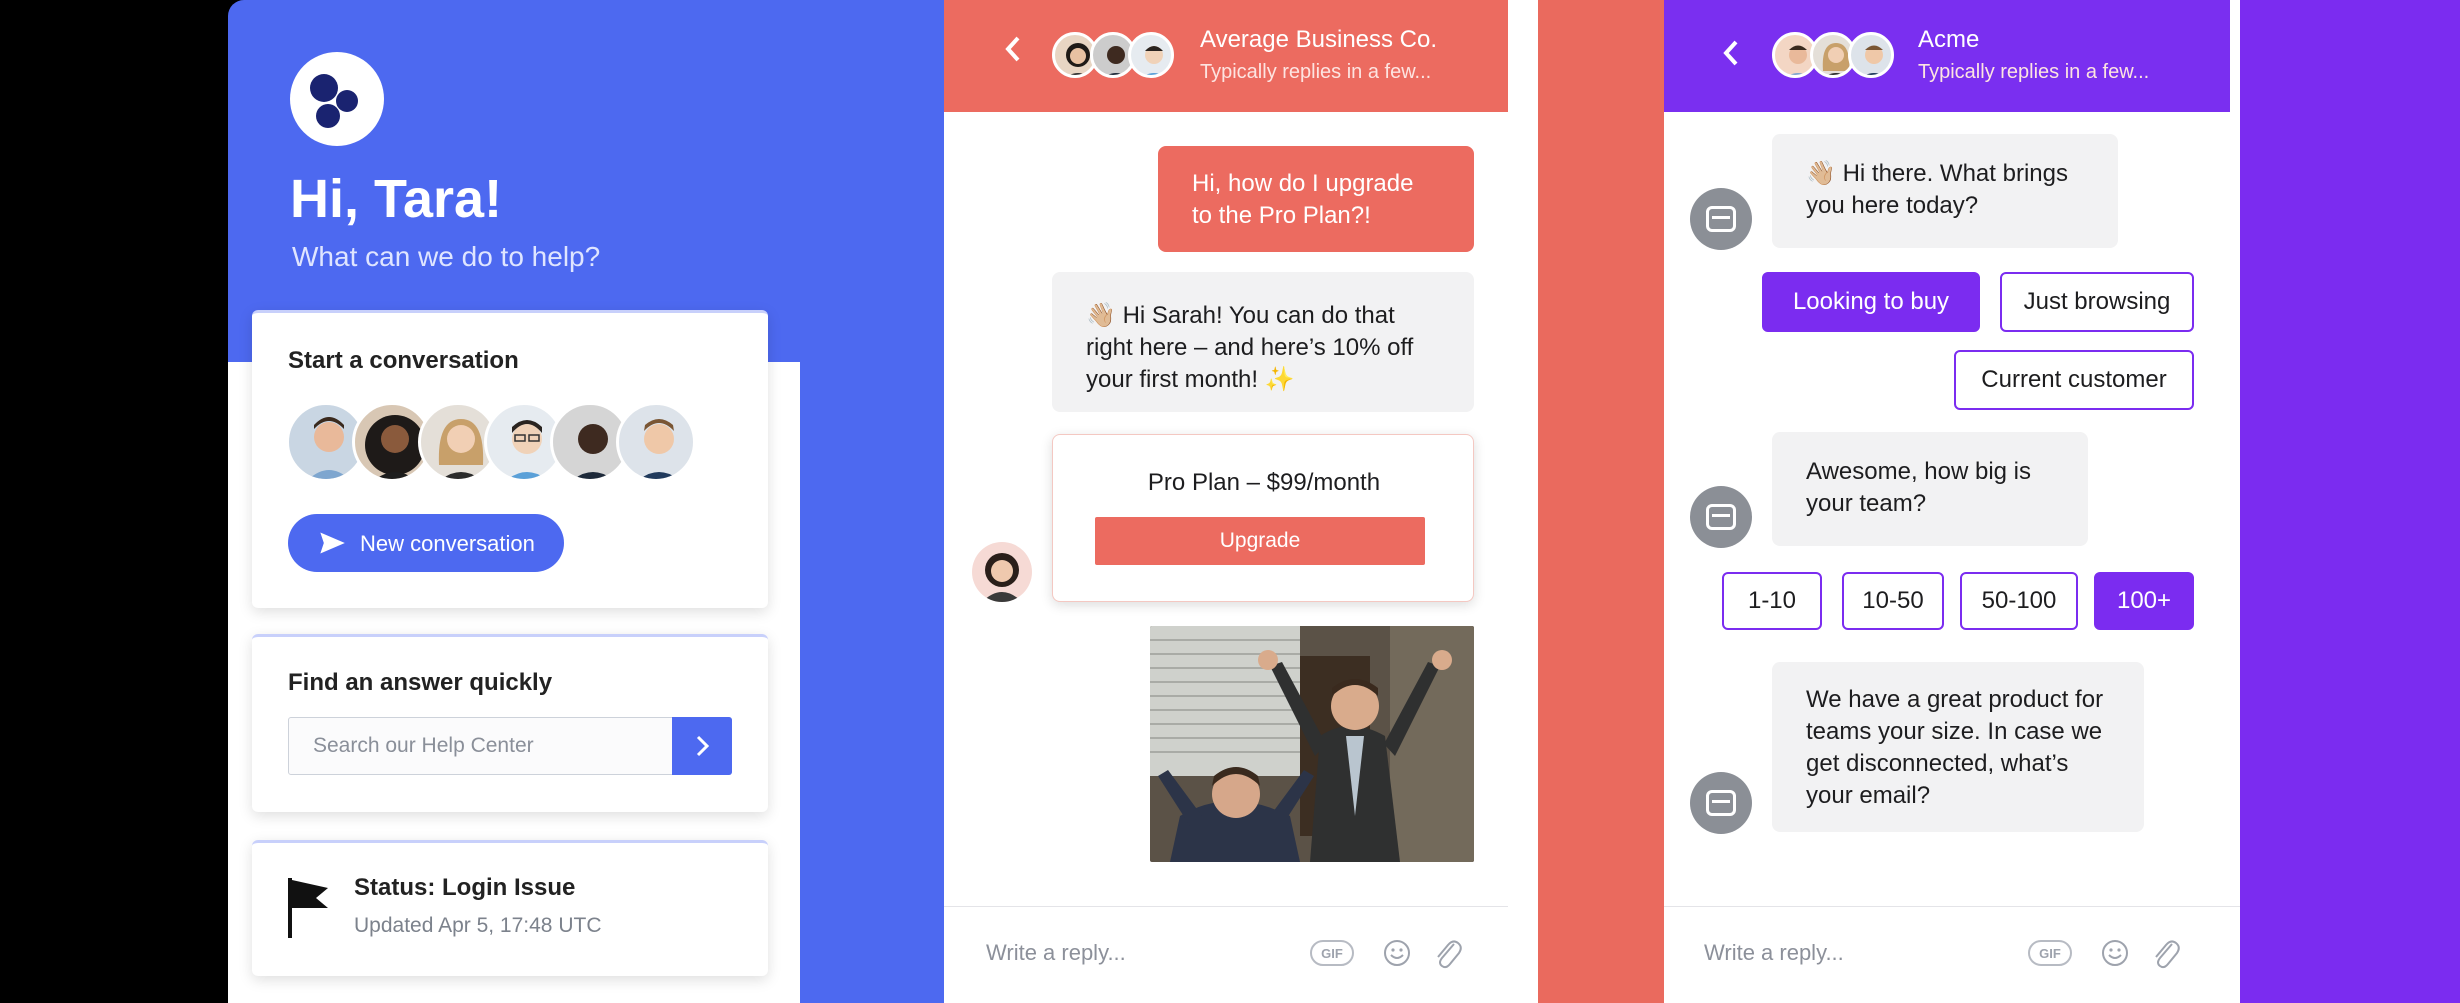  What do you see at coordinates (2097, 302) in the screenshot?
I see `reply-option-just-browsing: Just browsing` at bounding box center [2097, 302].